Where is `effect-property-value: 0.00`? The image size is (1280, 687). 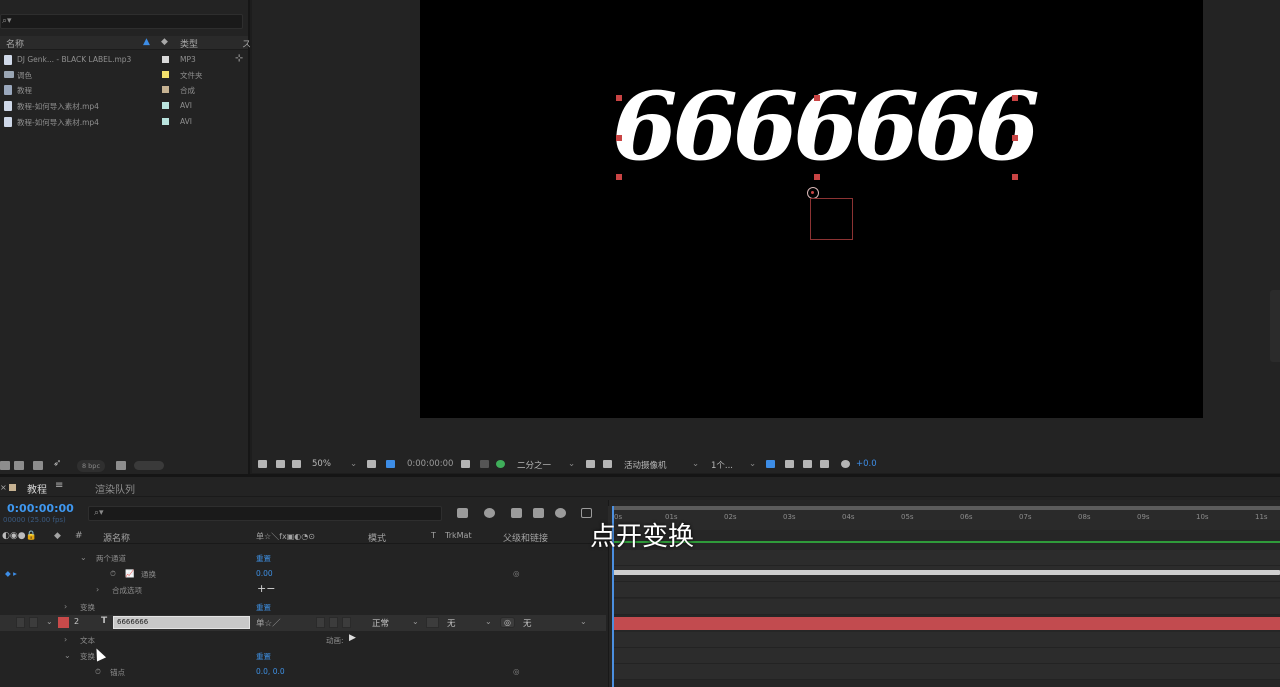 effect-property-value: 0.00 is located at coordinates (264, 573).